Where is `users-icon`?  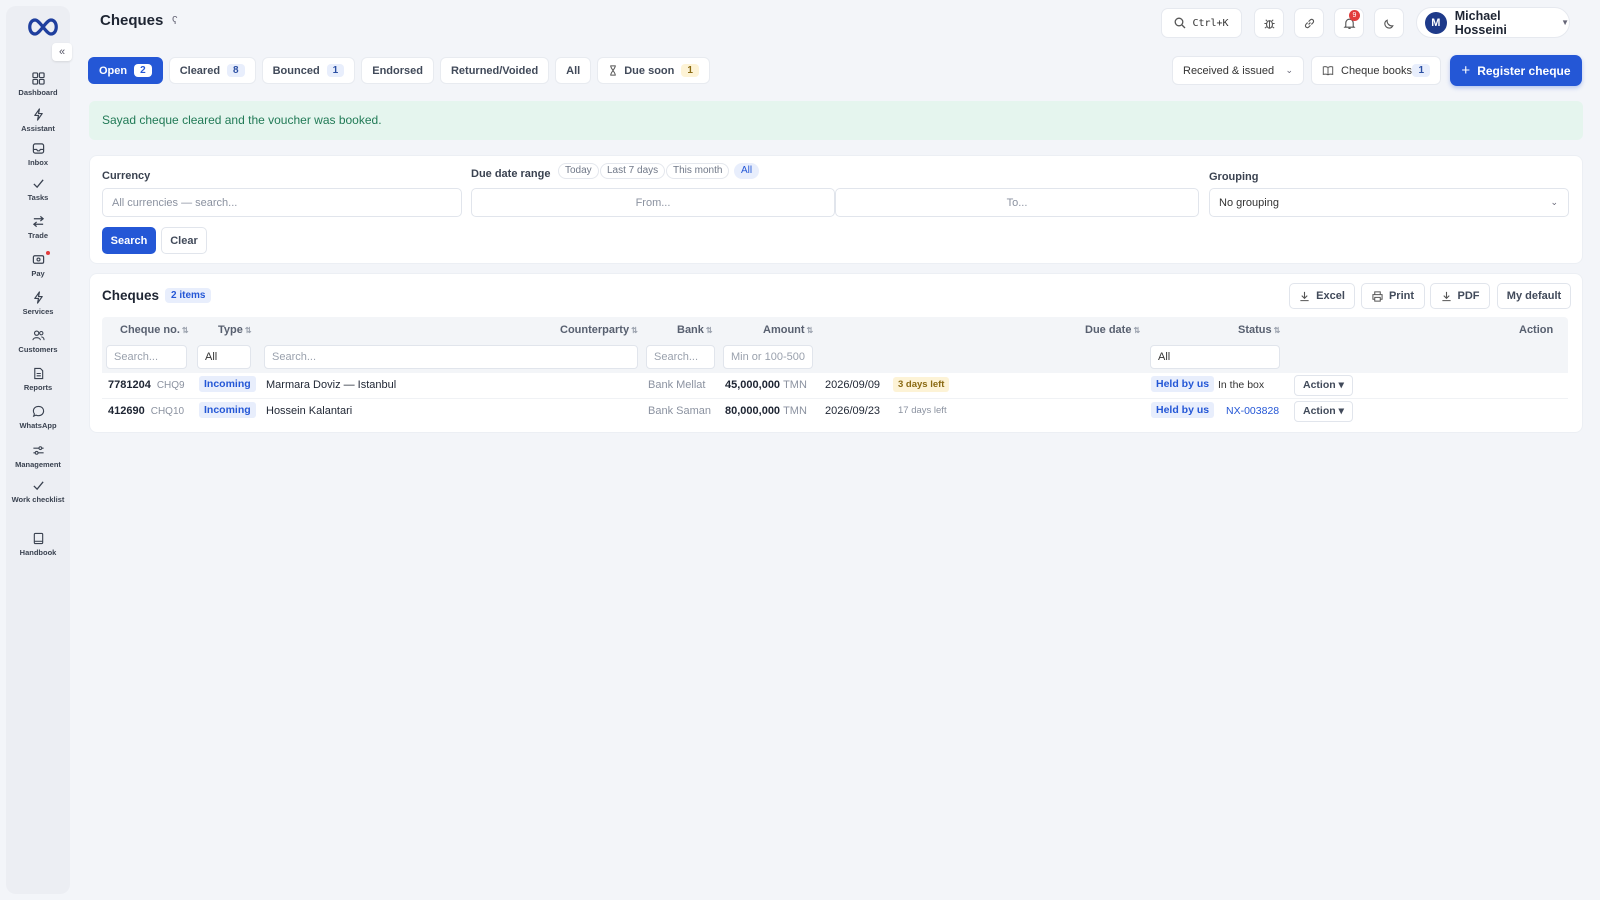
users-icon is located at coordinates (38, 335).